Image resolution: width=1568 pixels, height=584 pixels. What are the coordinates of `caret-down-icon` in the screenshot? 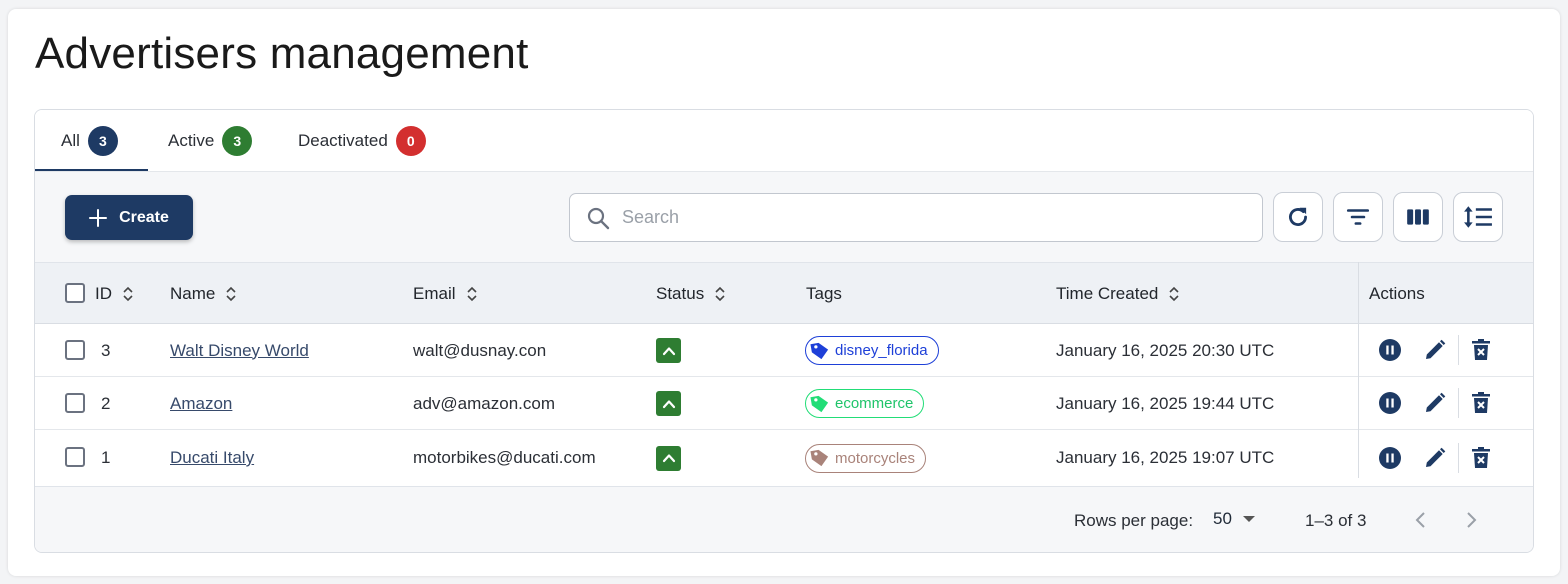 It's located at (1248, 519).